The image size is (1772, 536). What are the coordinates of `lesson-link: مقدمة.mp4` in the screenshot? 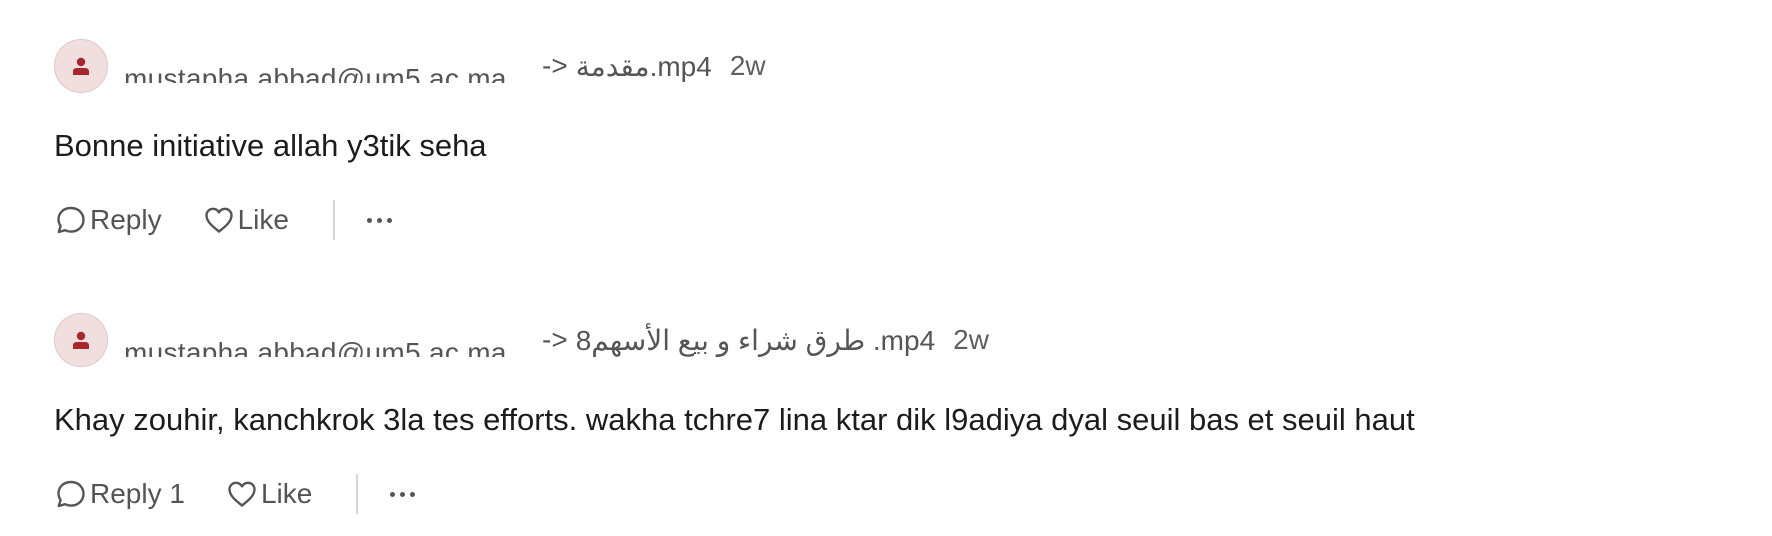 It's located at (644, 66).